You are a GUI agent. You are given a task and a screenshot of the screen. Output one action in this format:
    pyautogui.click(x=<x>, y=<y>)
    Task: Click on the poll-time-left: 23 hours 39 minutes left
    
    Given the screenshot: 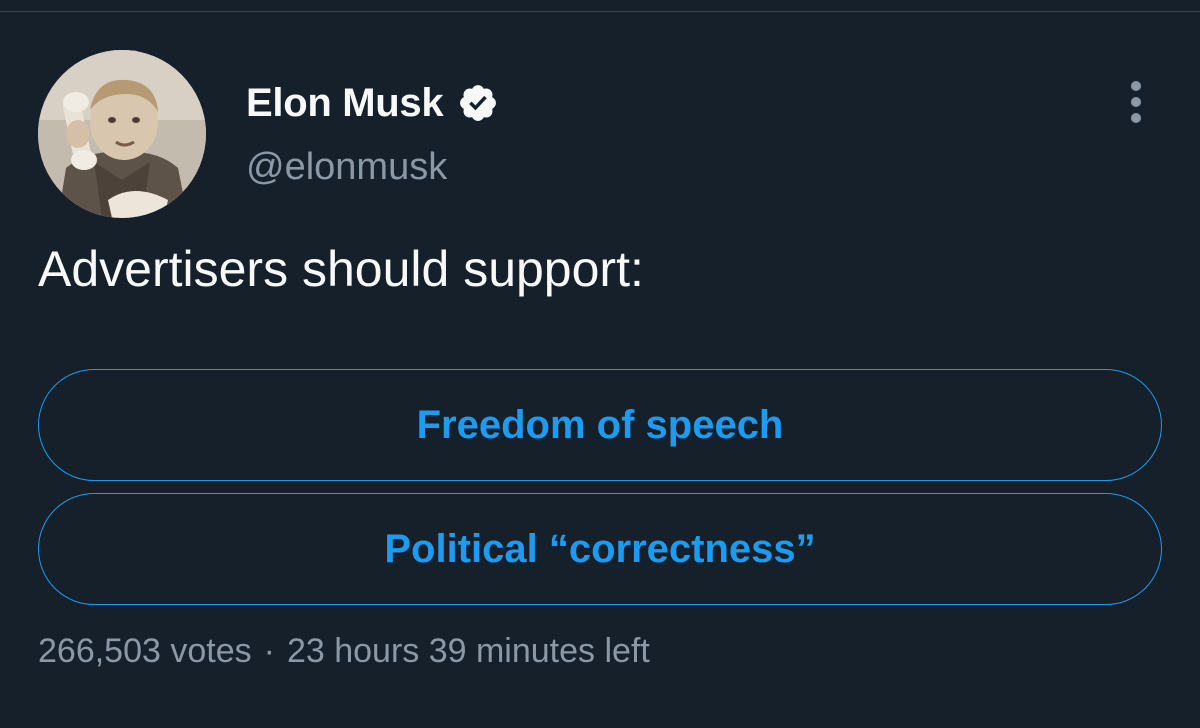 What is the action you would take?
    pyautogui.click(x=468, y=651)
    